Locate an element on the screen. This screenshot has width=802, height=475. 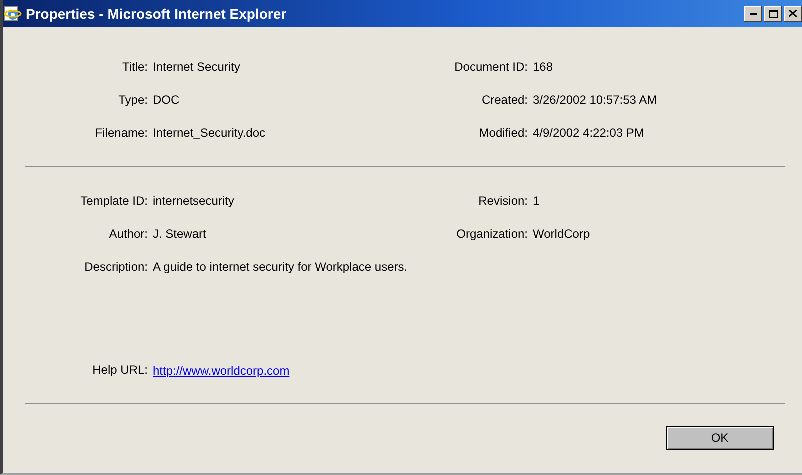
field-label: Title: is located at coordinates (134, 67).